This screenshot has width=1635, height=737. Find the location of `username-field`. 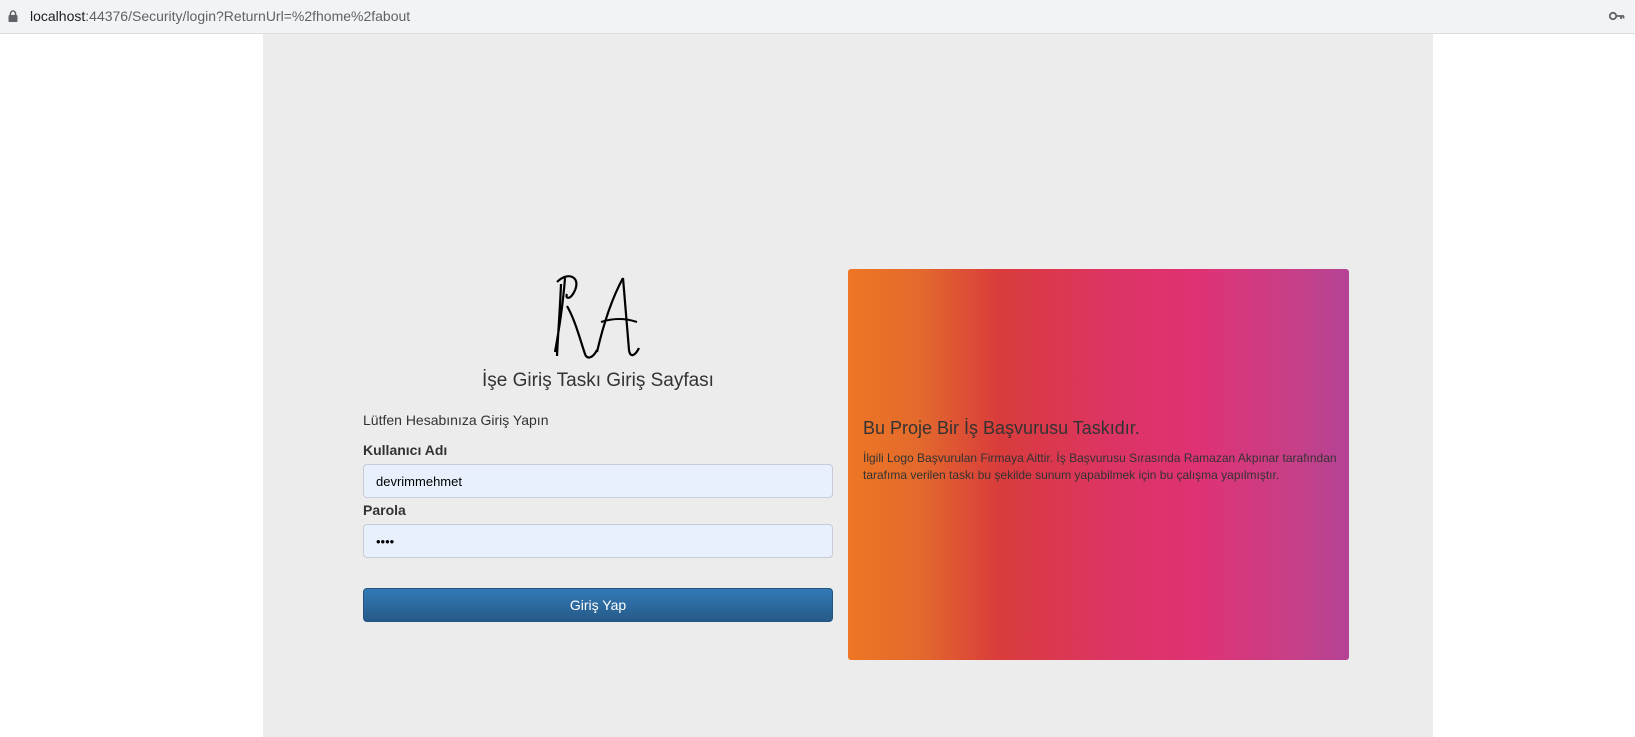

username-field is located at coordinates (598, 481).